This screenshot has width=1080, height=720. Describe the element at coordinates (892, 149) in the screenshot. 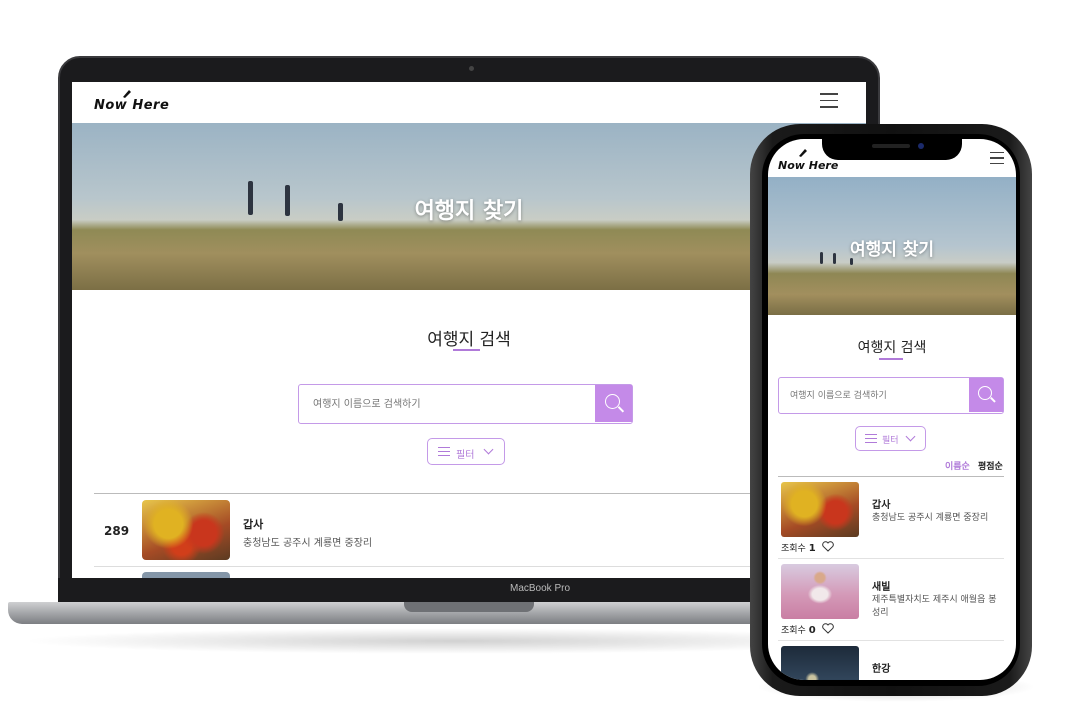

I see `phone-notch` at that location.